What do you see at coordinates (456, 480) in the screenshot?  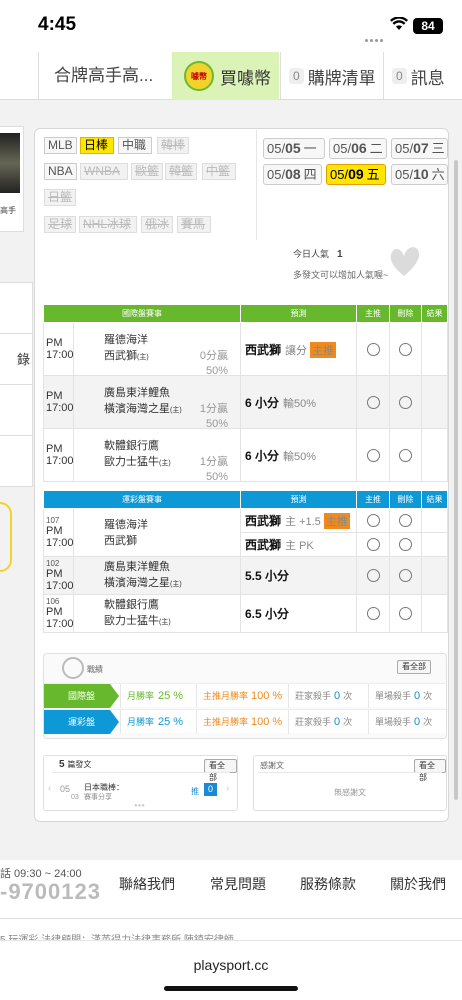 I see `scrollbar` at bounding box center [456, 480].